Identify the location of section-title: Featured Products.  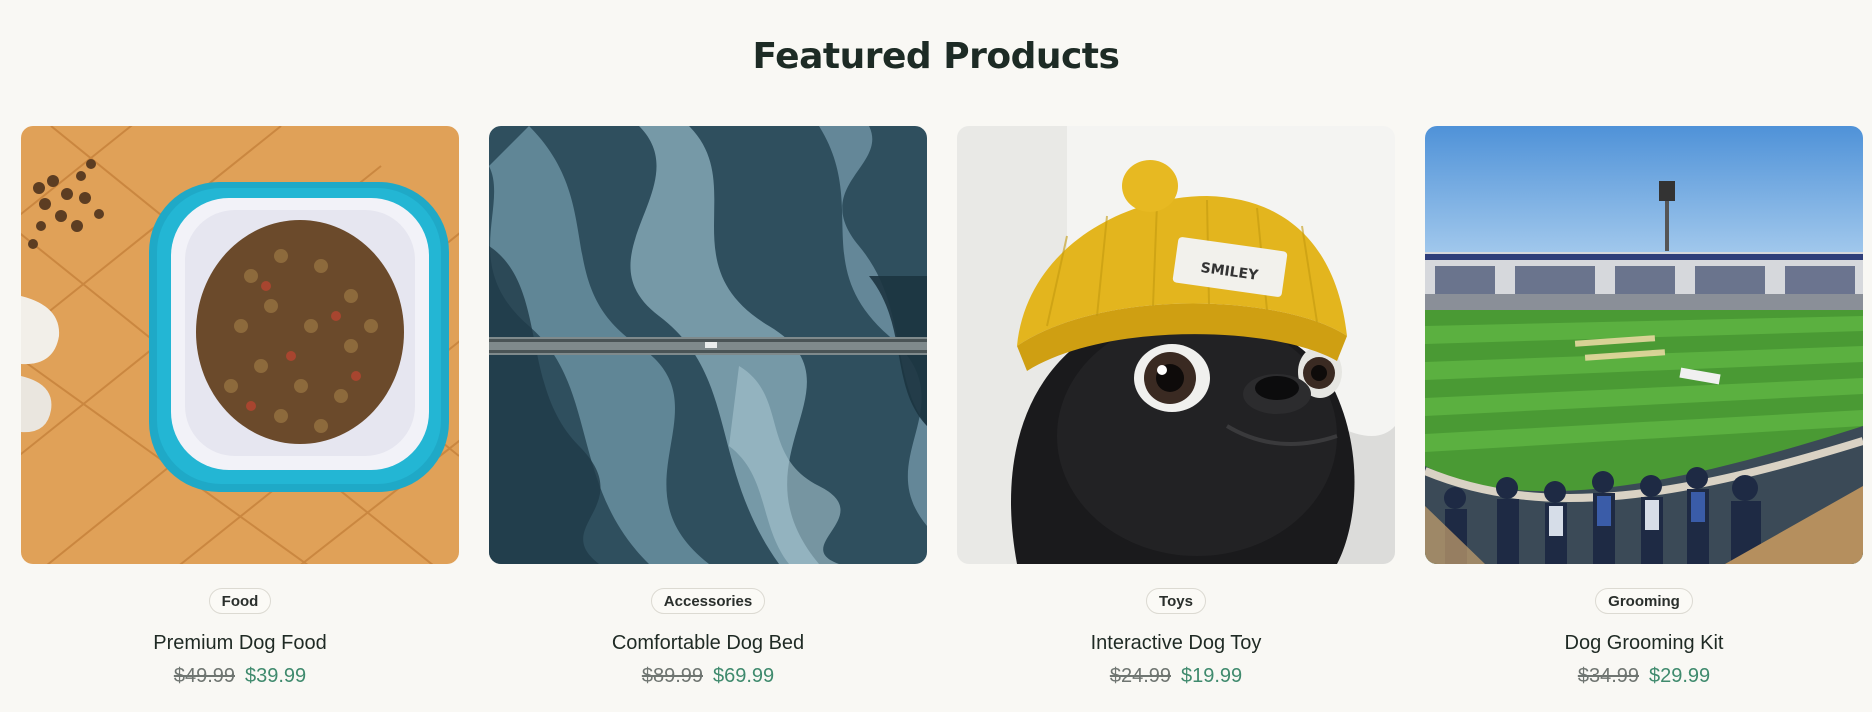
(936, 56).